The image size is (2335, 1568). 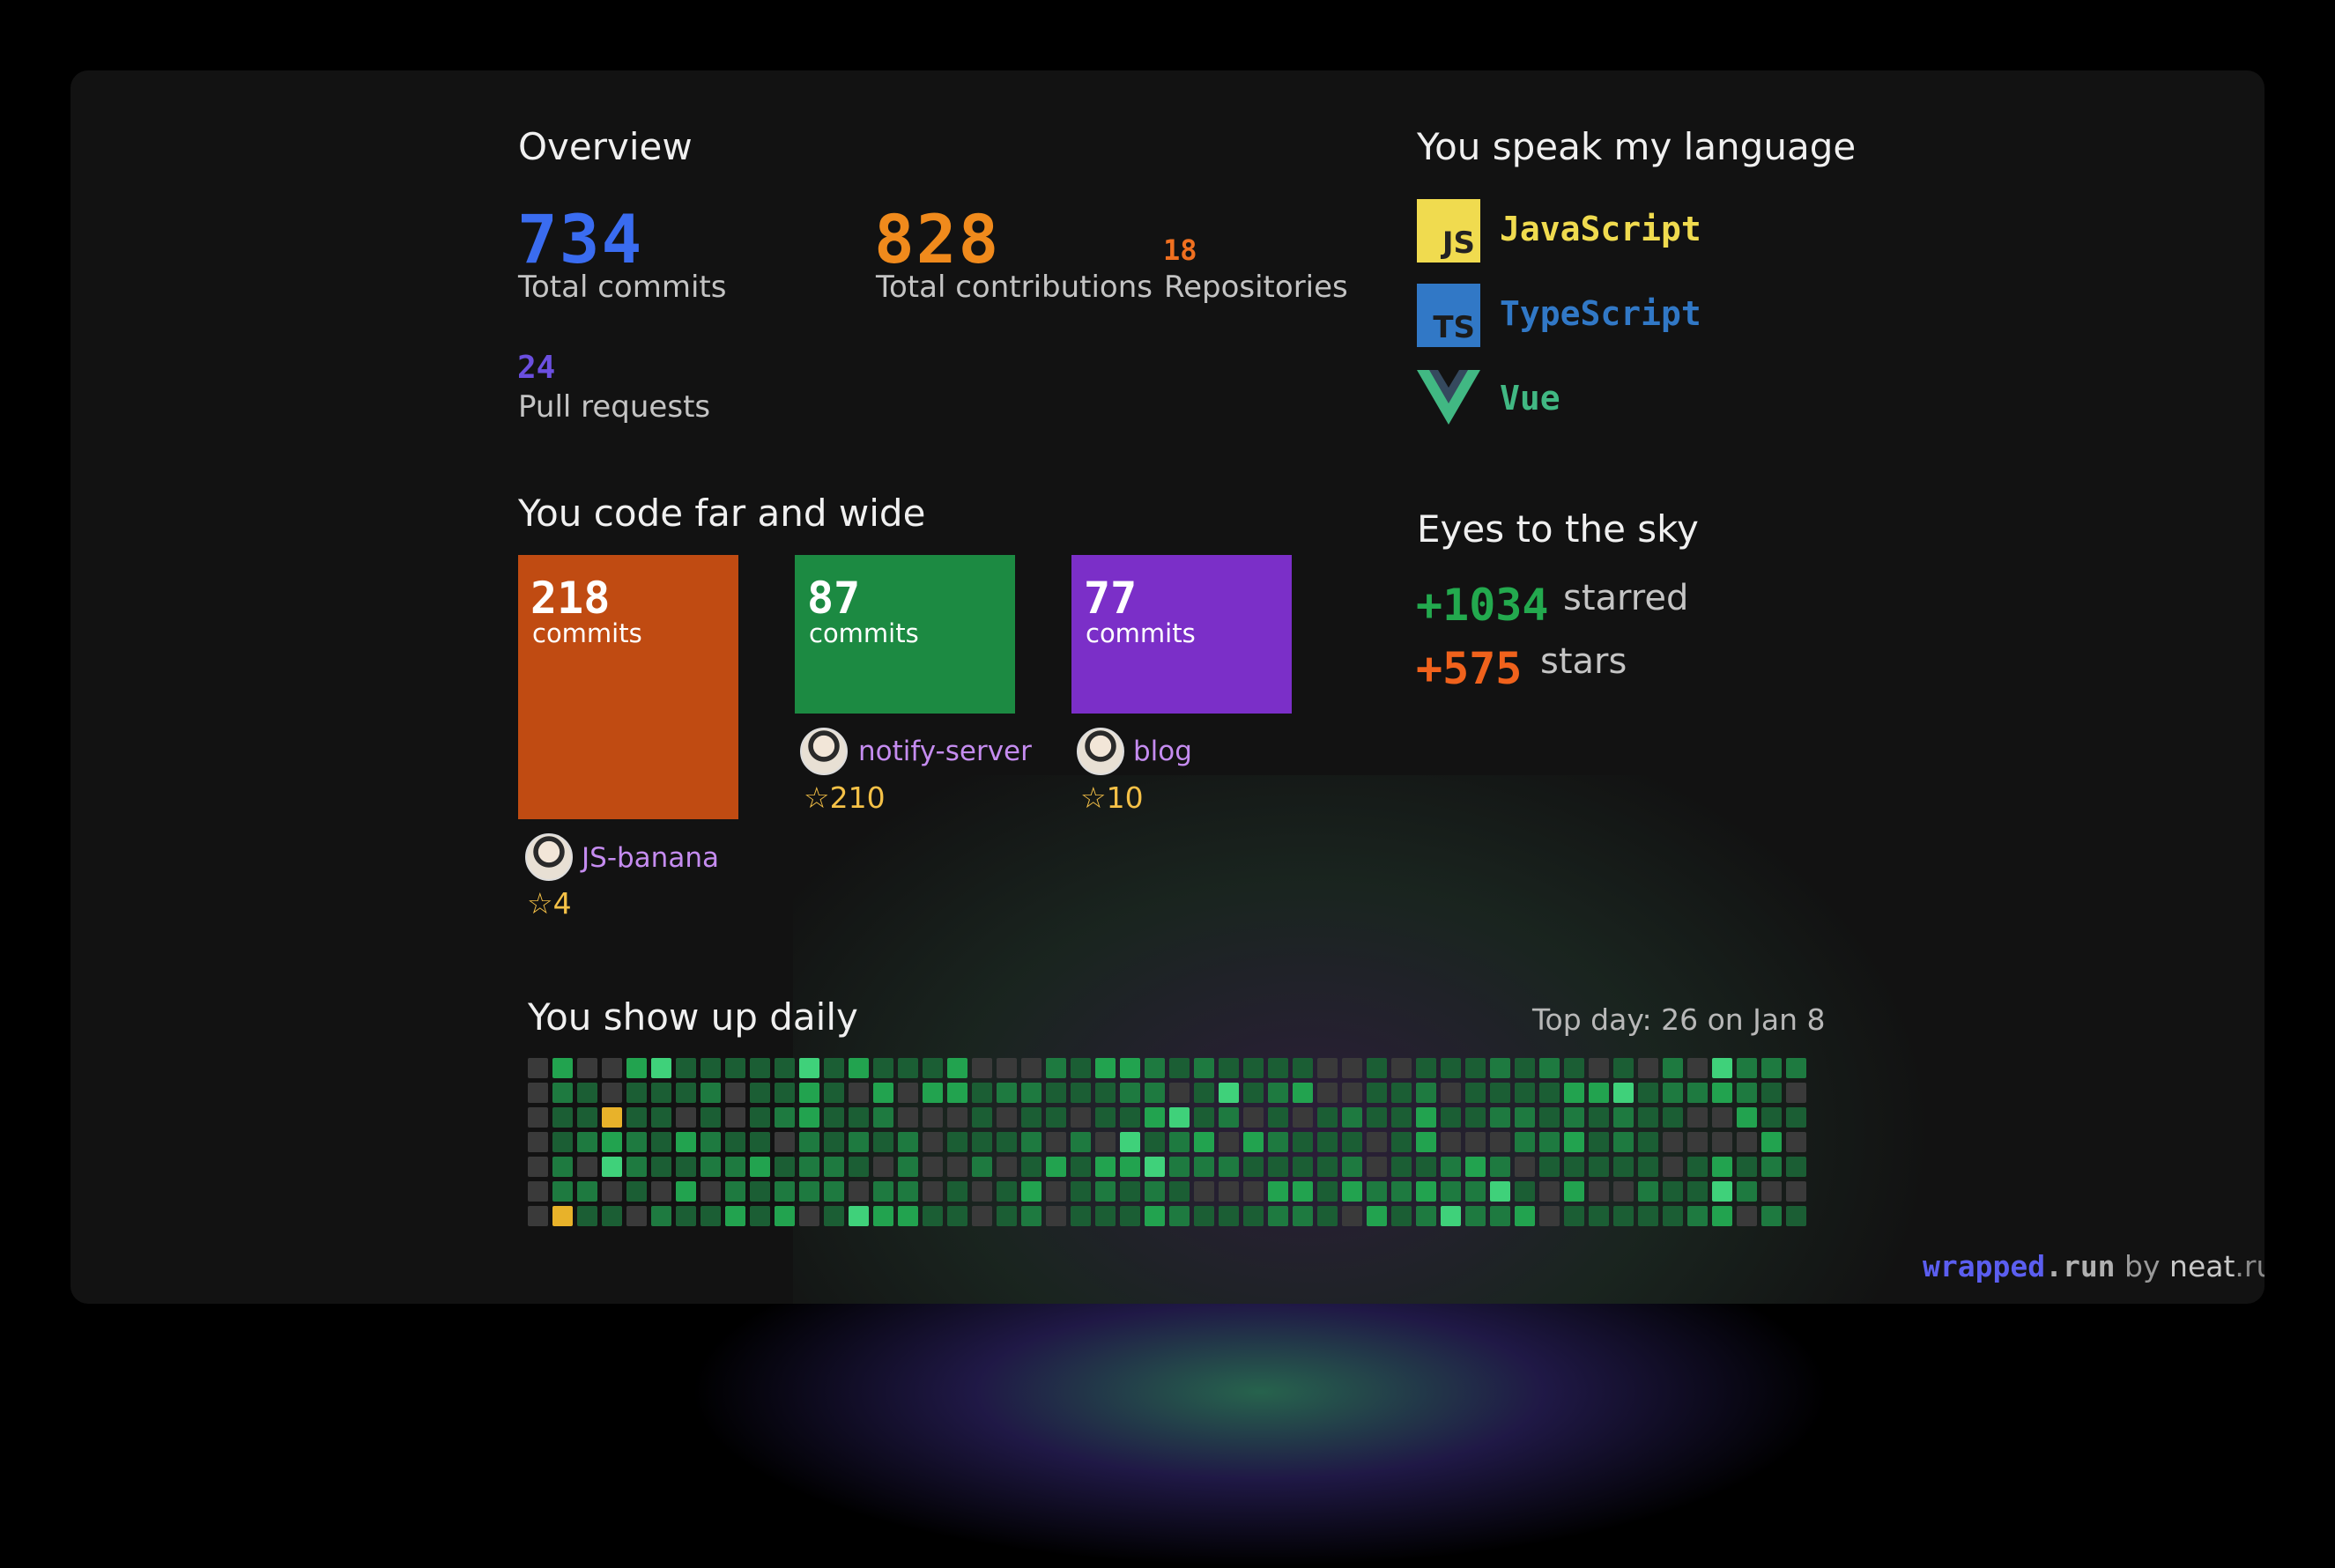 I want to click on repo-commits-unit: commits, so click(x=587, y=633).